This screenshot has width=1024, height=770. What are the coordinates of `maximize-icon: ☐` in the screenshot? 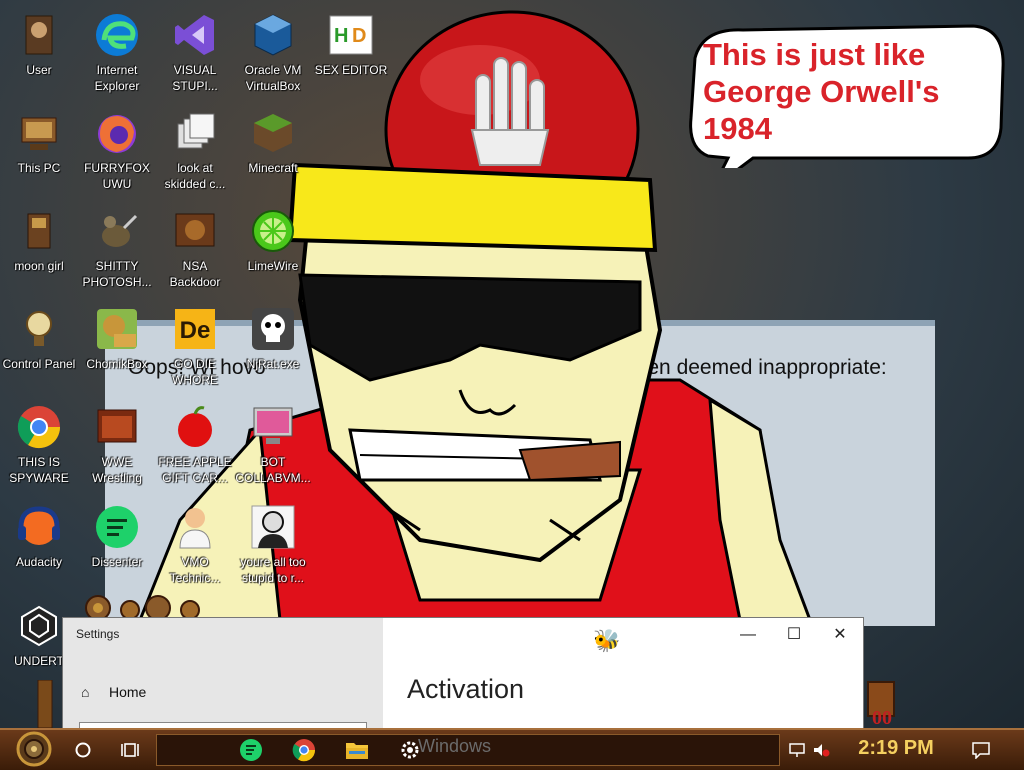 It's located at (794, 634).